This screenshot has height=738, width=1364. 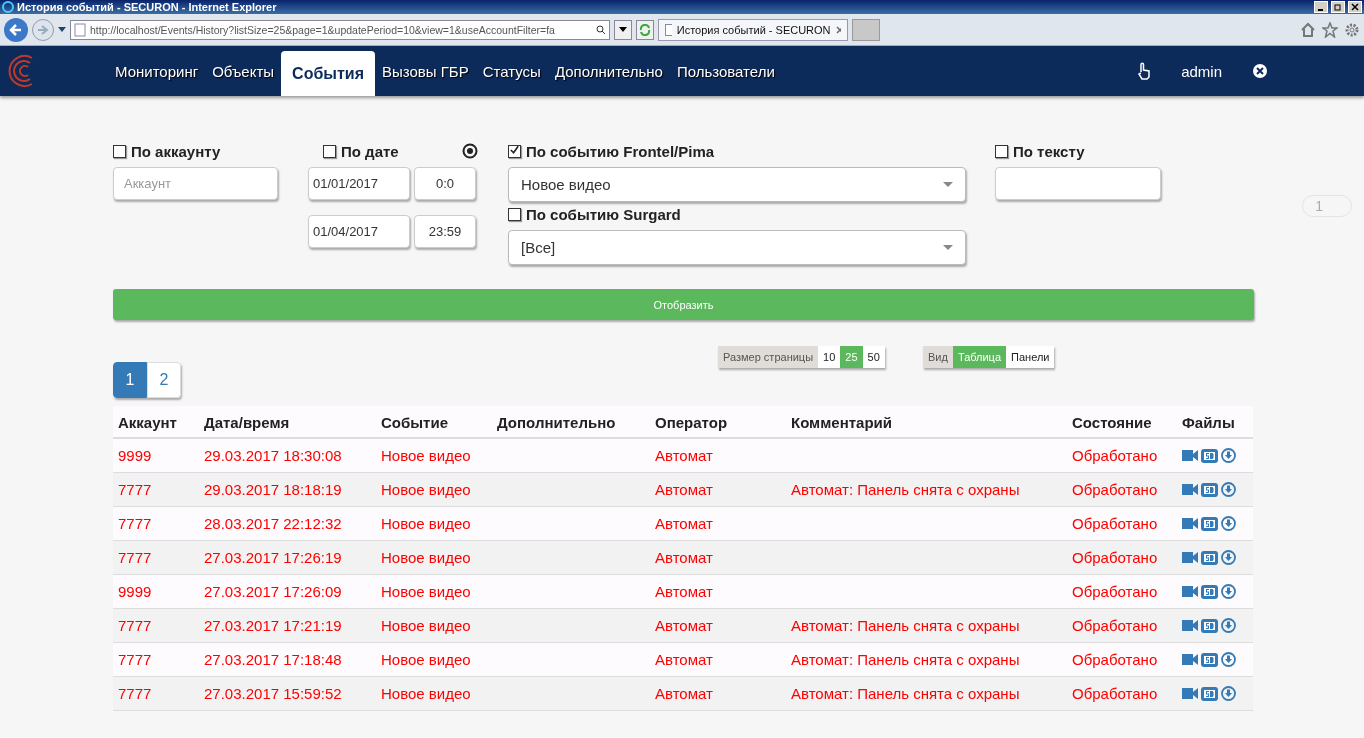 What do you see at coordinates (866, 29) in the screenshot?
I see `new-tab-button` at bounding box center [866, 29].